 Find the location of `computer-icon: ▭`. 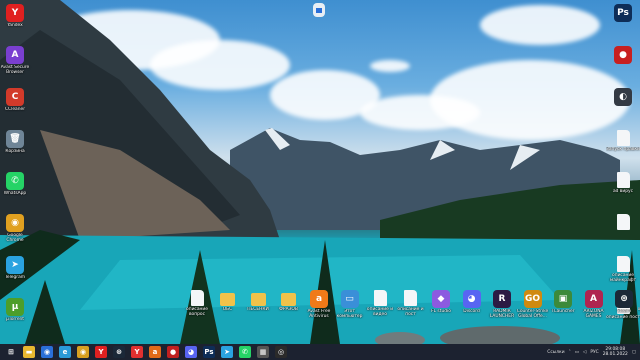

computer-icon: ▭ is located at coordinates (349, 299).